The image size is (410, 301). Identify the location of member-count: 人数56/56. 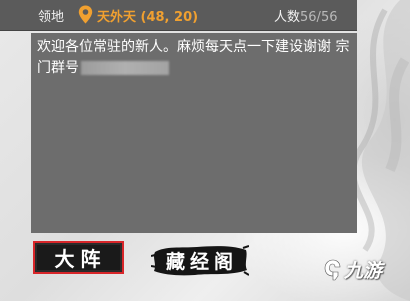
(305, 15).